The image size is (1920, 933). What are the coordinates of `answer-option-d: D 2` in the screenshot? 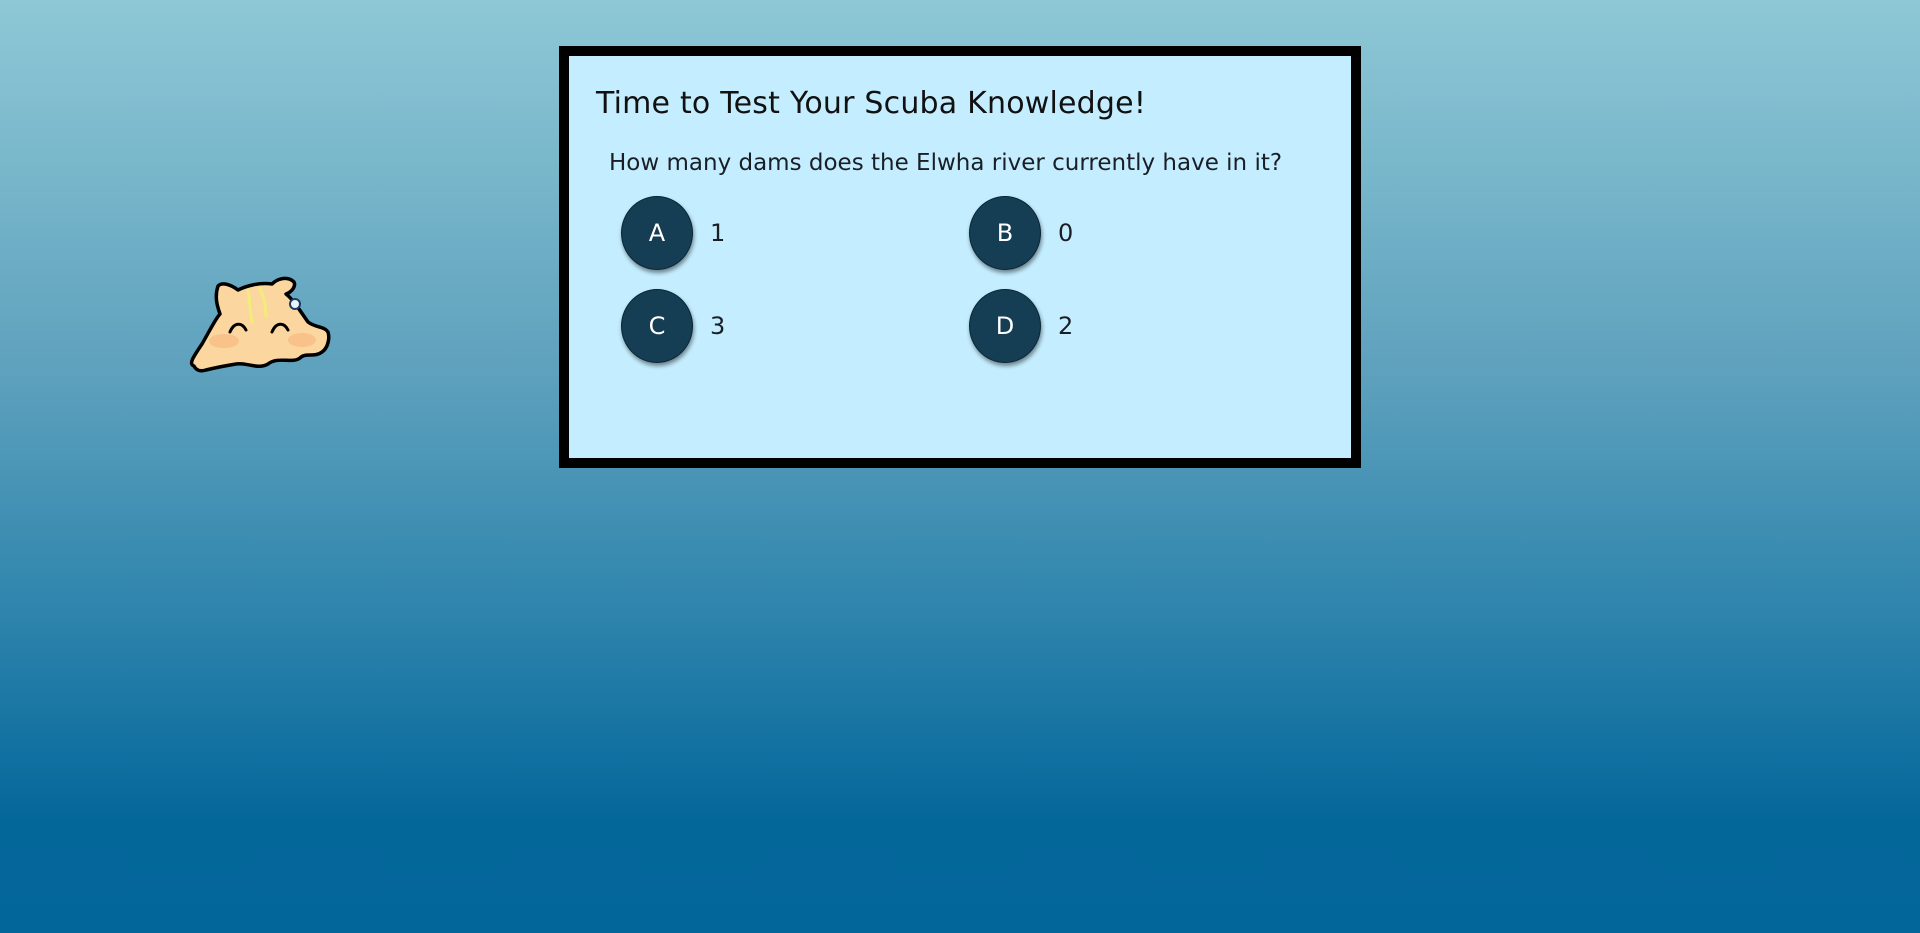 It's located at (1021, 326).